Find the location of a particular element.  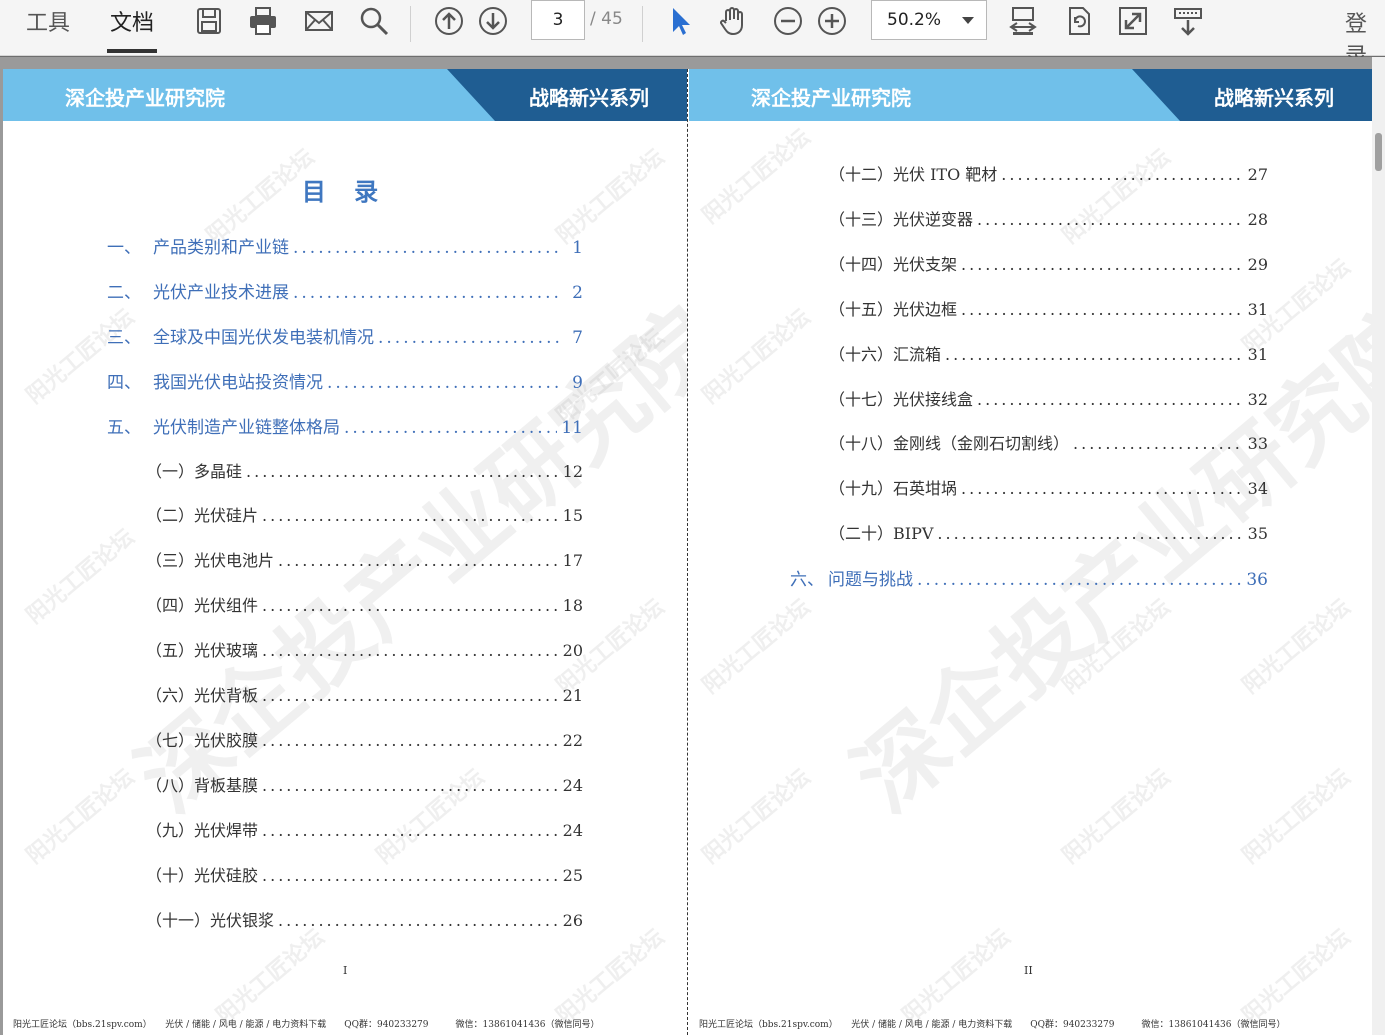

toolbar: 工具 文档 3 / 45 50.2% 登 is located at coordinates (692, 34).